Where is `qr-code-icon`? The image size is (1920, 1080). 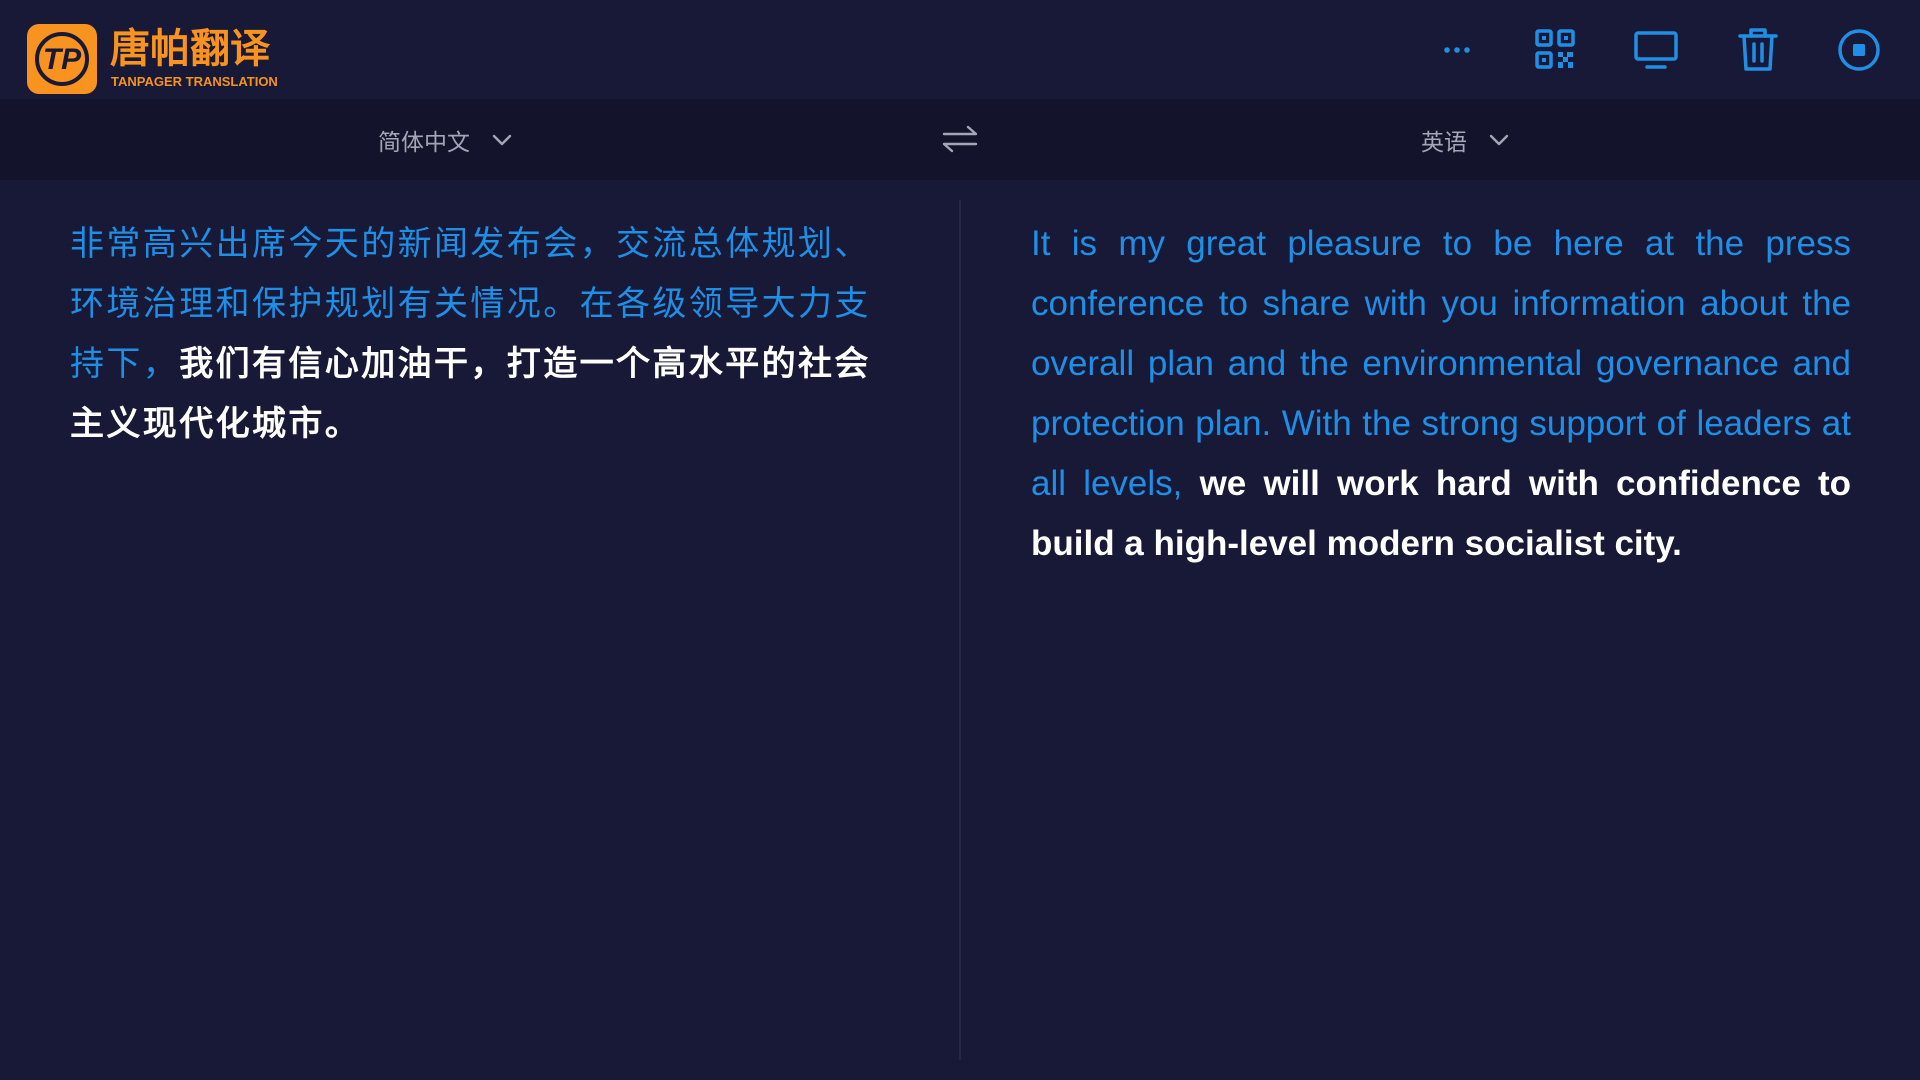
qr-code-icon is located at coordinates (1555, 49).